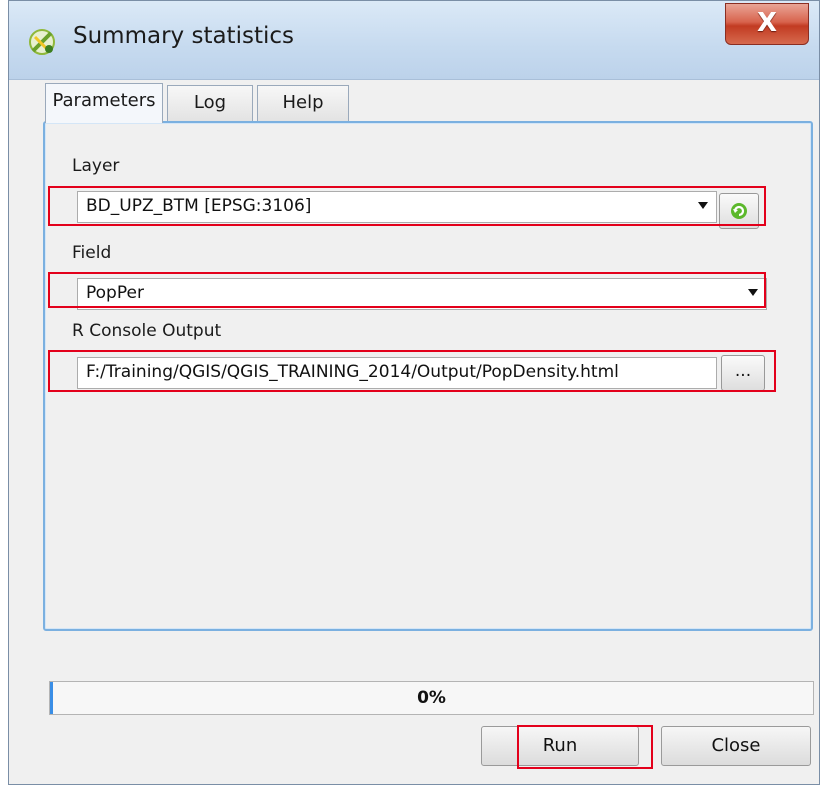 This screenshot has height=785, width=825. I want to click on run-button: Run, so click(560, 746).